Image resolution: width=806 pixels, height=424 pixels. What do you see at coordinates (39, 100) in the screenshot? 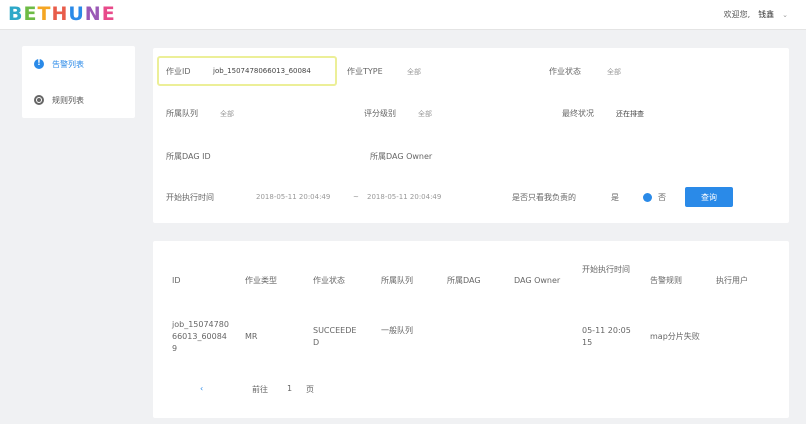
I see `gear-icon` at bounding box center [39, 100].